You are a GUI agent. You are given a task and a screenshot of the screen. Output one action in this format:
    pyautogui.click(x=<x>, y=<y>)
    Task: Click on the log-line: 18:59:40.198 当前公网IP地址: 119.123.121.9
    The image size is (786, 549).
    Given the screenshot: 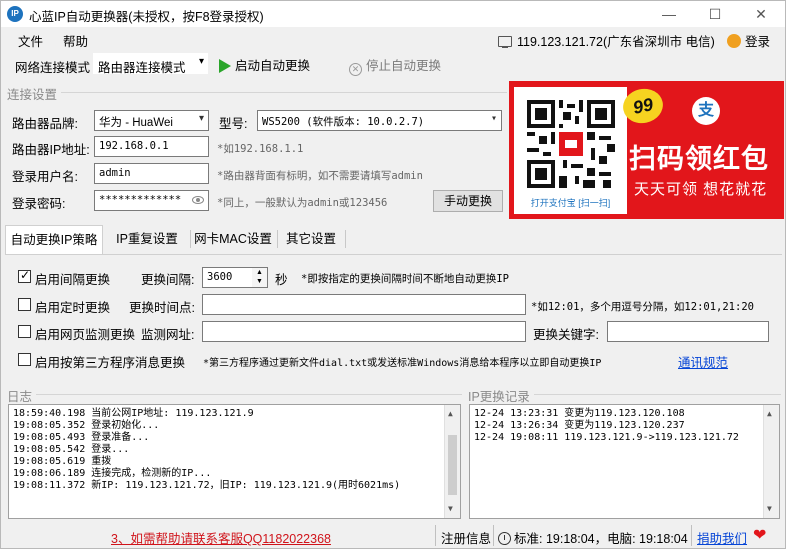 What is the action you would take?
    pyautogui.click(x=133, y=413)
    